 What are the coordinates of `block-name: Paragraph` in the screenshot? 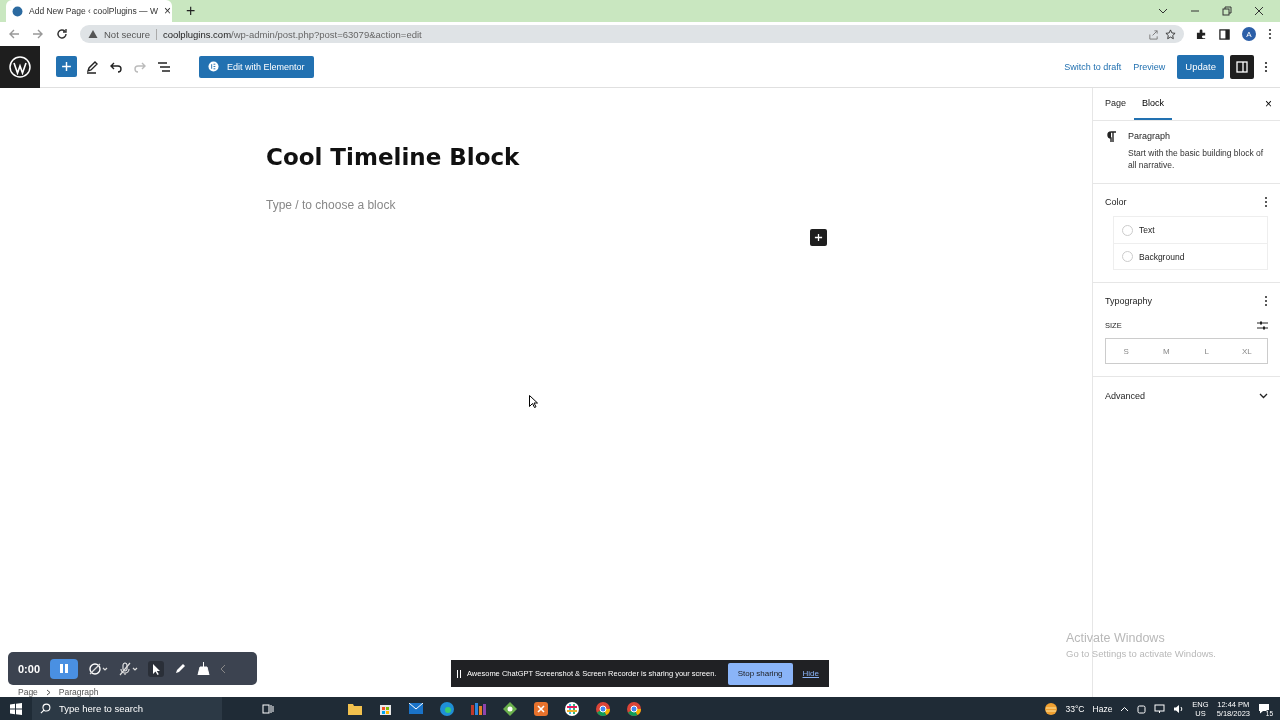 It's located at (1150, 136).